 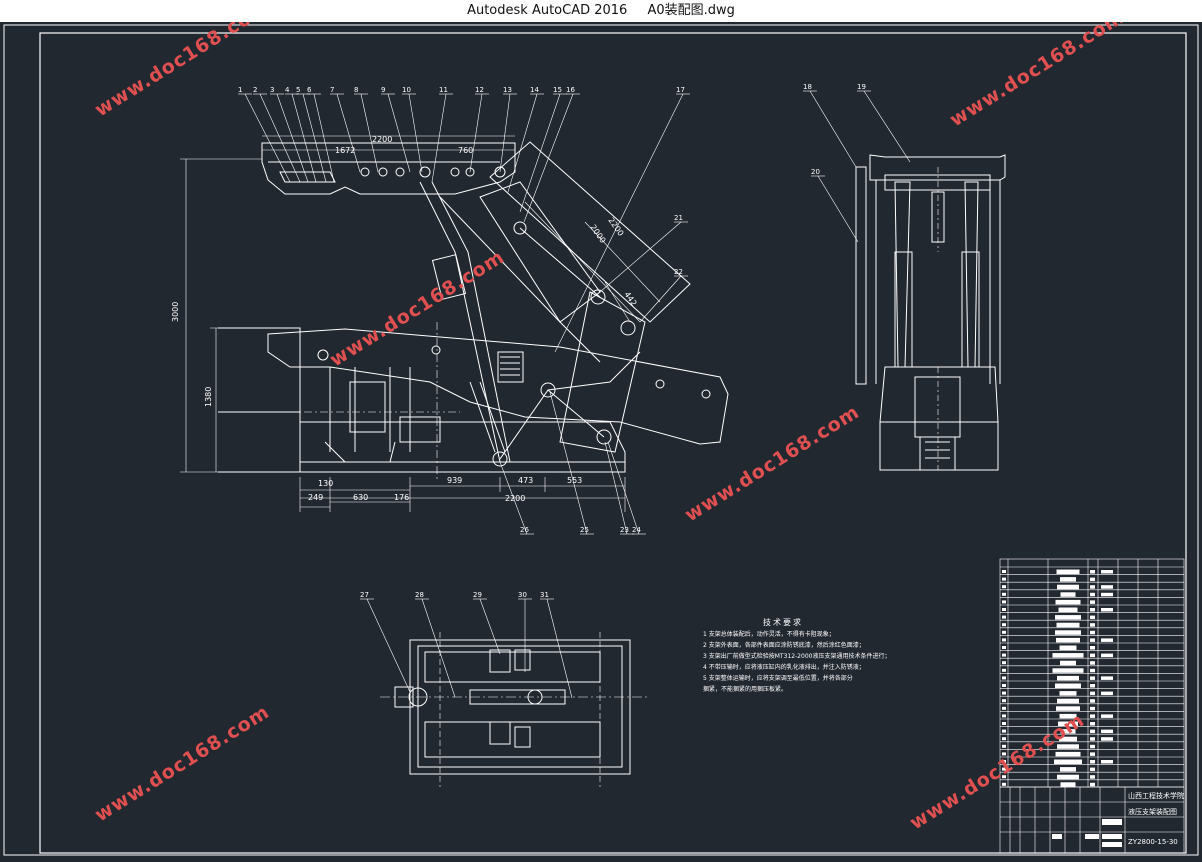 I want to click on side-callout-15-label: 15, so click(x=557, y=90).